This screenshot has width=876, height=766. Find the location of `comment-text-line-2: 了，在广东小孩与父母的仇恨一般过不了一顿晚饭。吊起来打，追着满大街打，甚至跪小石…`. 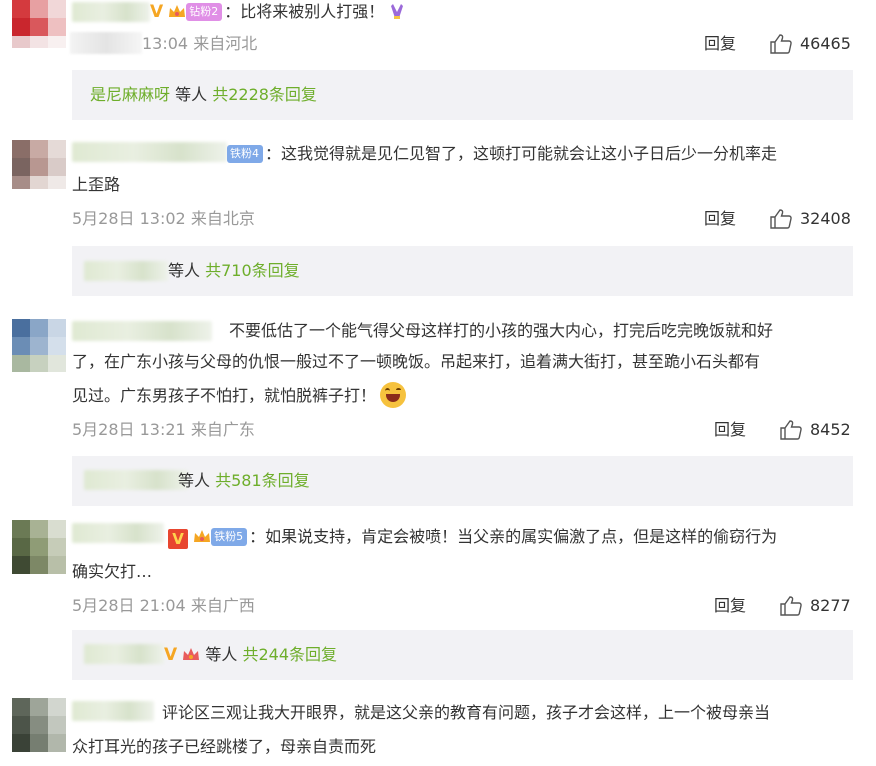

comment-text-line-2: 了，在广东小孩与父母的仇恨一般过不了一顿晚饭。吊起来打，追着满大街打，甚至跪小石… is located at coordinates (416, 361).